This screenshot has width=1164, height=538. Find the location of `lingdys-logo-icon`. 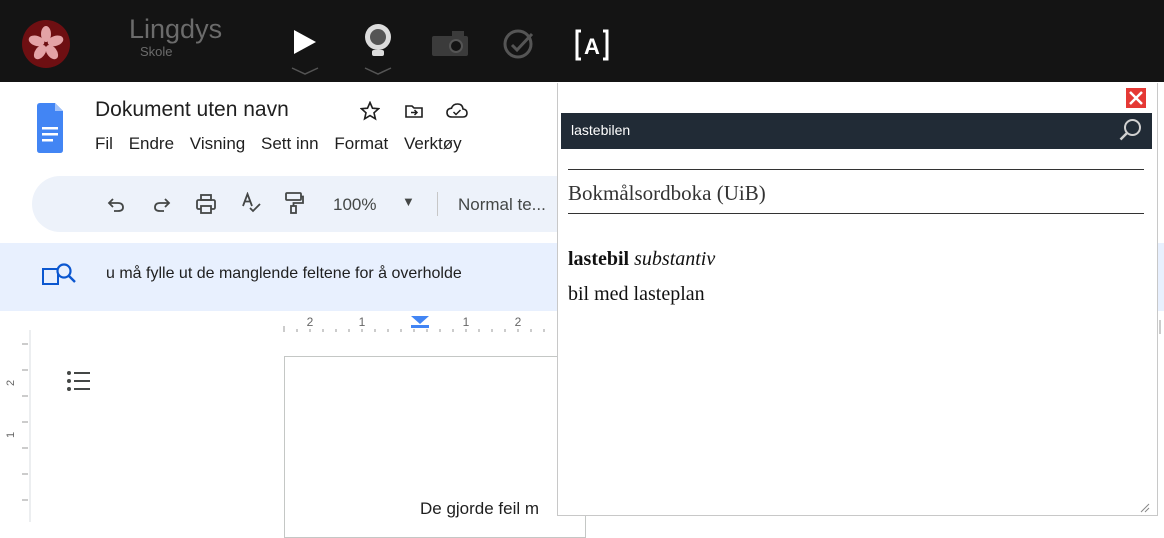

lingdys-logo-icon is located at coordinates (46, 44).